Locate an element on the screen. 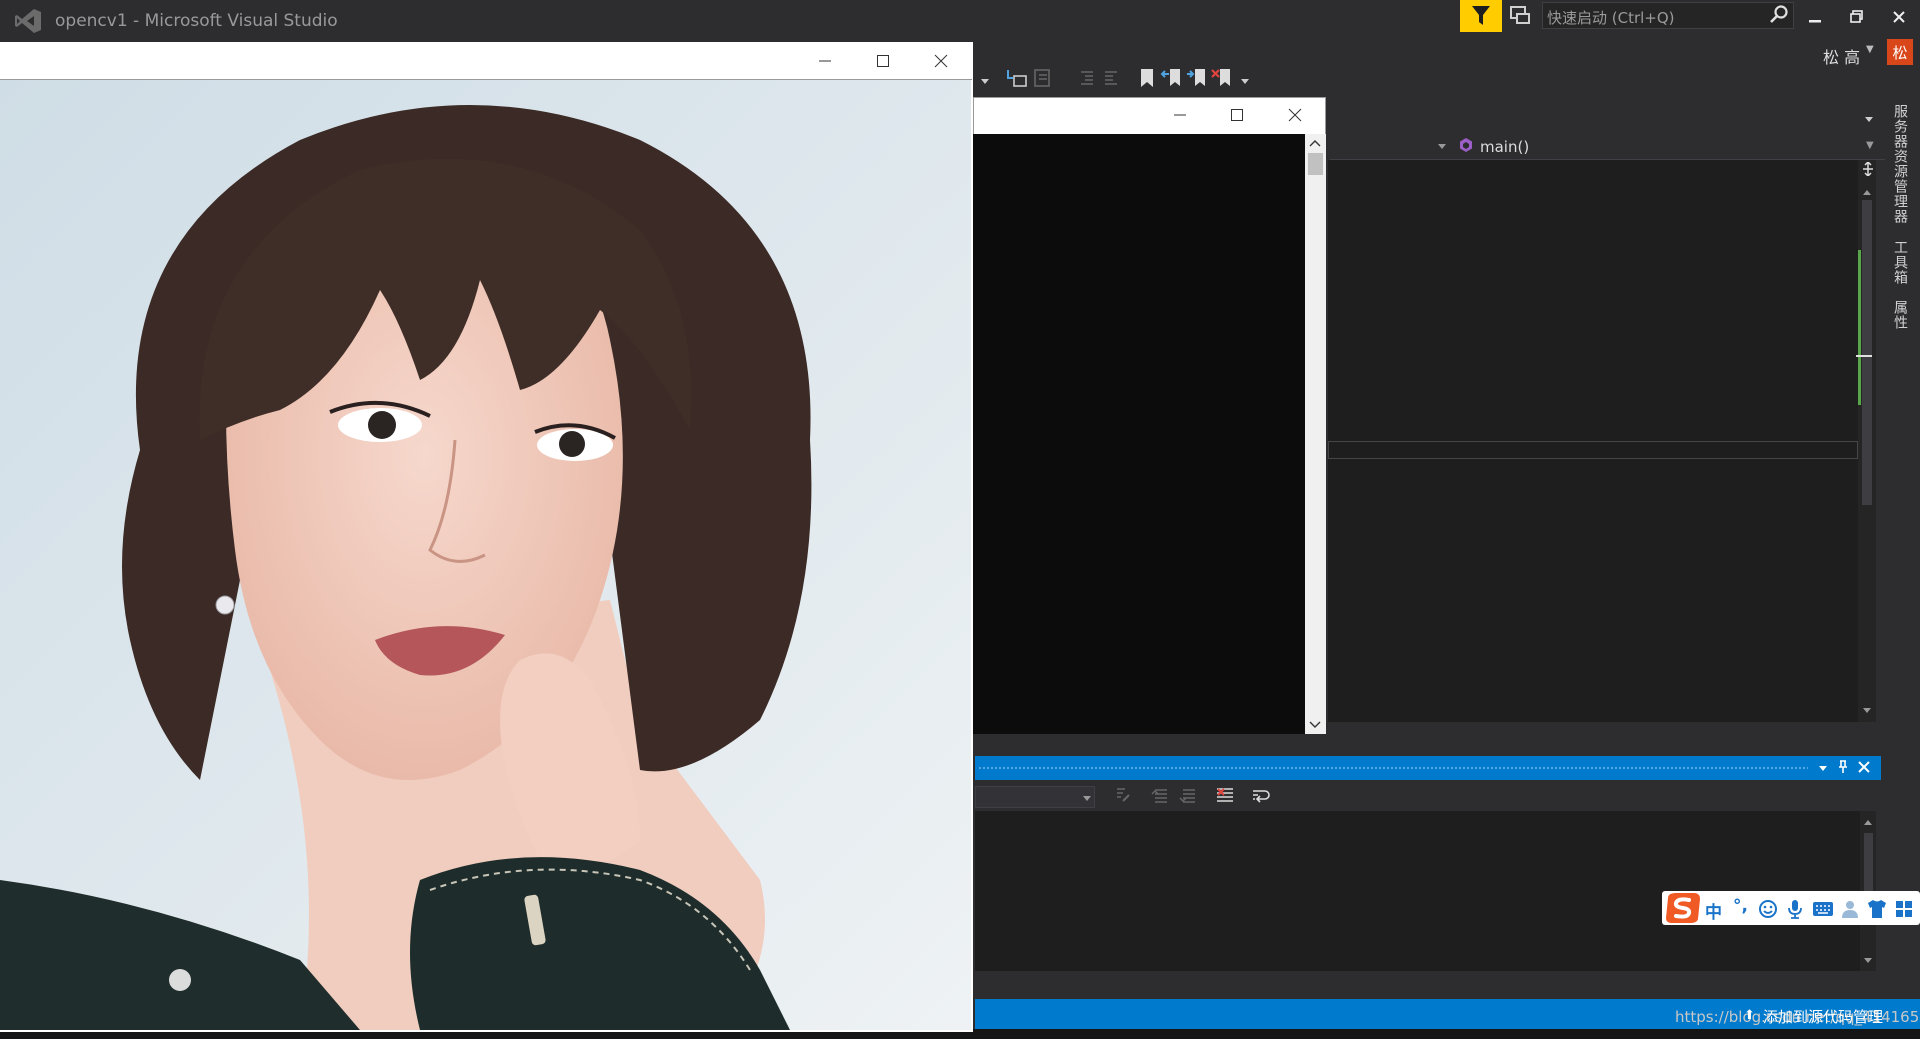 The width and height of the screenshot is (1920, 1039). toolbar-options-icon is located at coordinates (1245, 81).